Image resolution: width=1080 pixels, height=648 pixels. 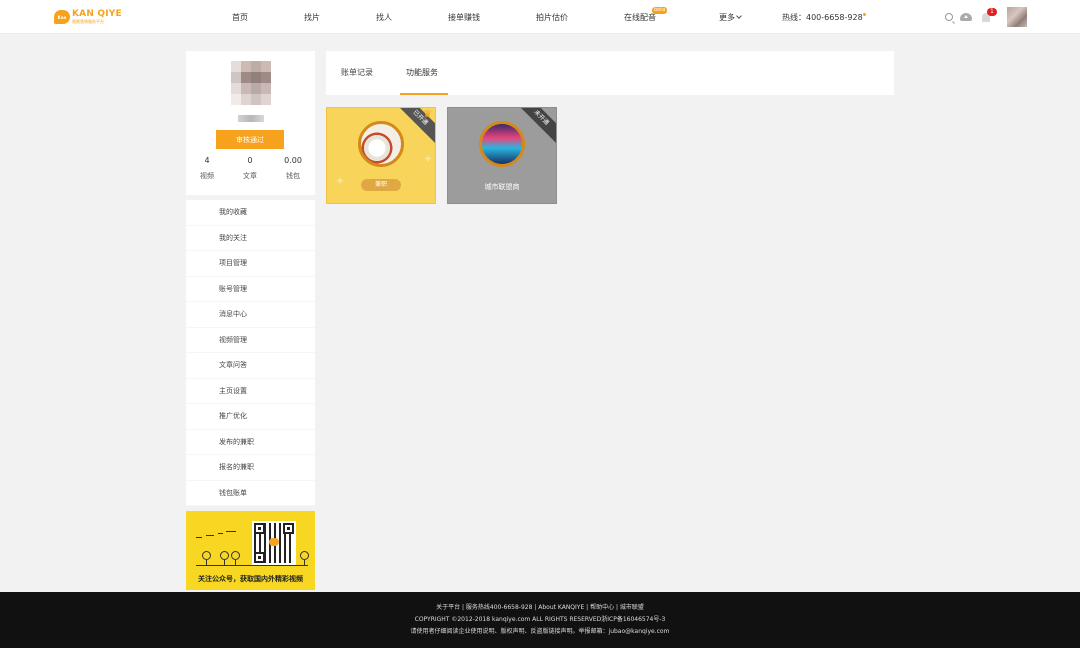 I want to click on sidebar-item-posted-jobs: 发布的兼职, so click(x=250, y=442).